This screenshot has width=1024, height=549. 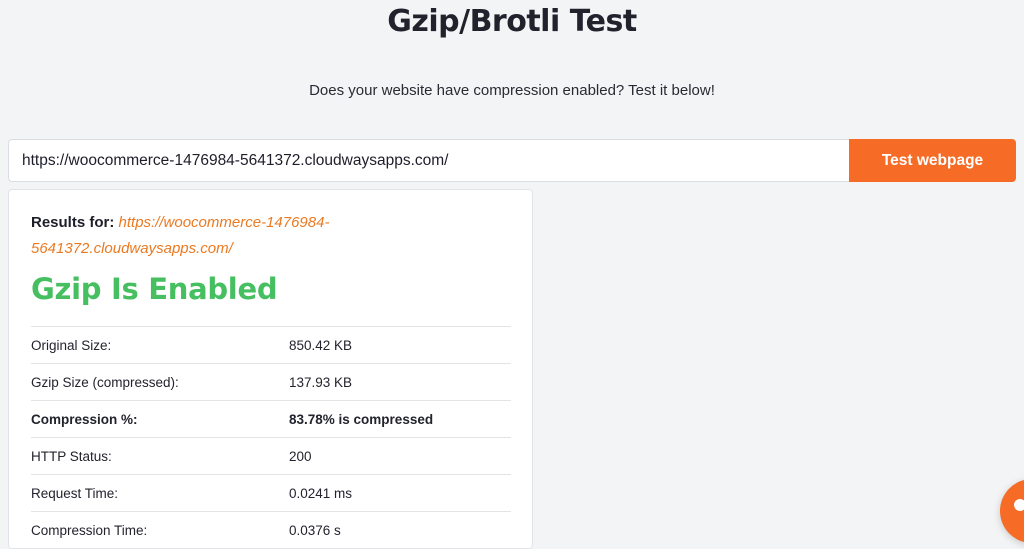 I want to click on row-label: Compression Time:, so click(x=89, y=530).